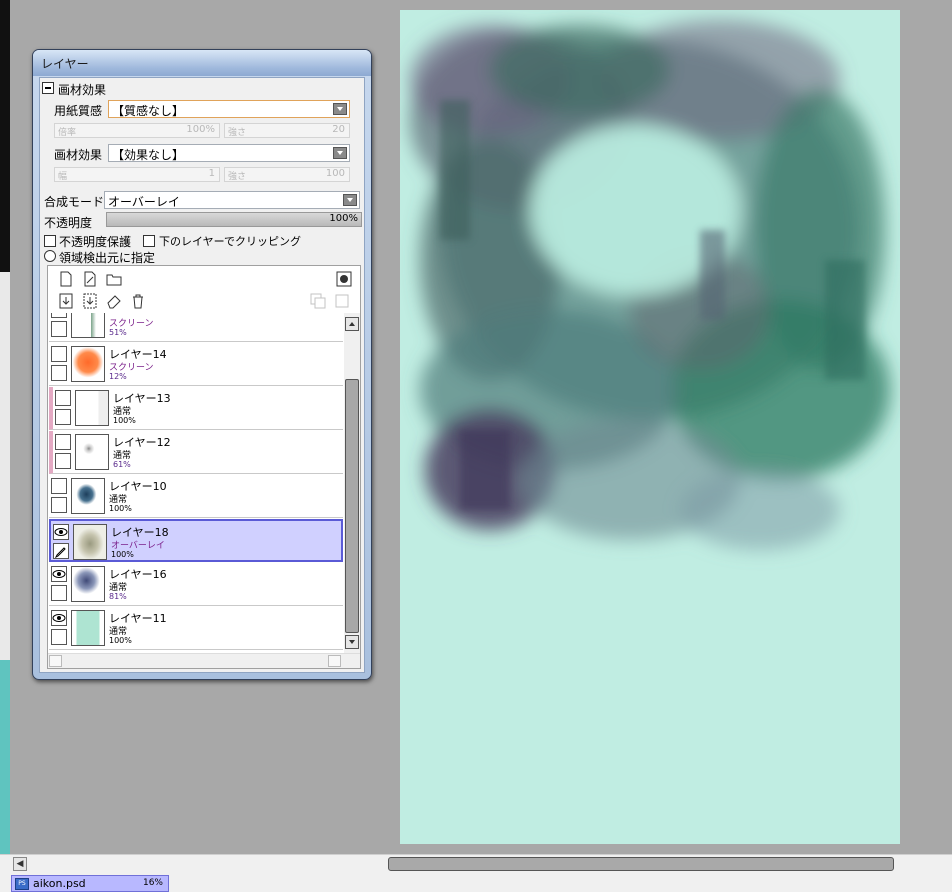  Describe the element at coordinates (137, 130) in the screenshot. I see `texture-scale-slider: 倍率 100%` at that location.